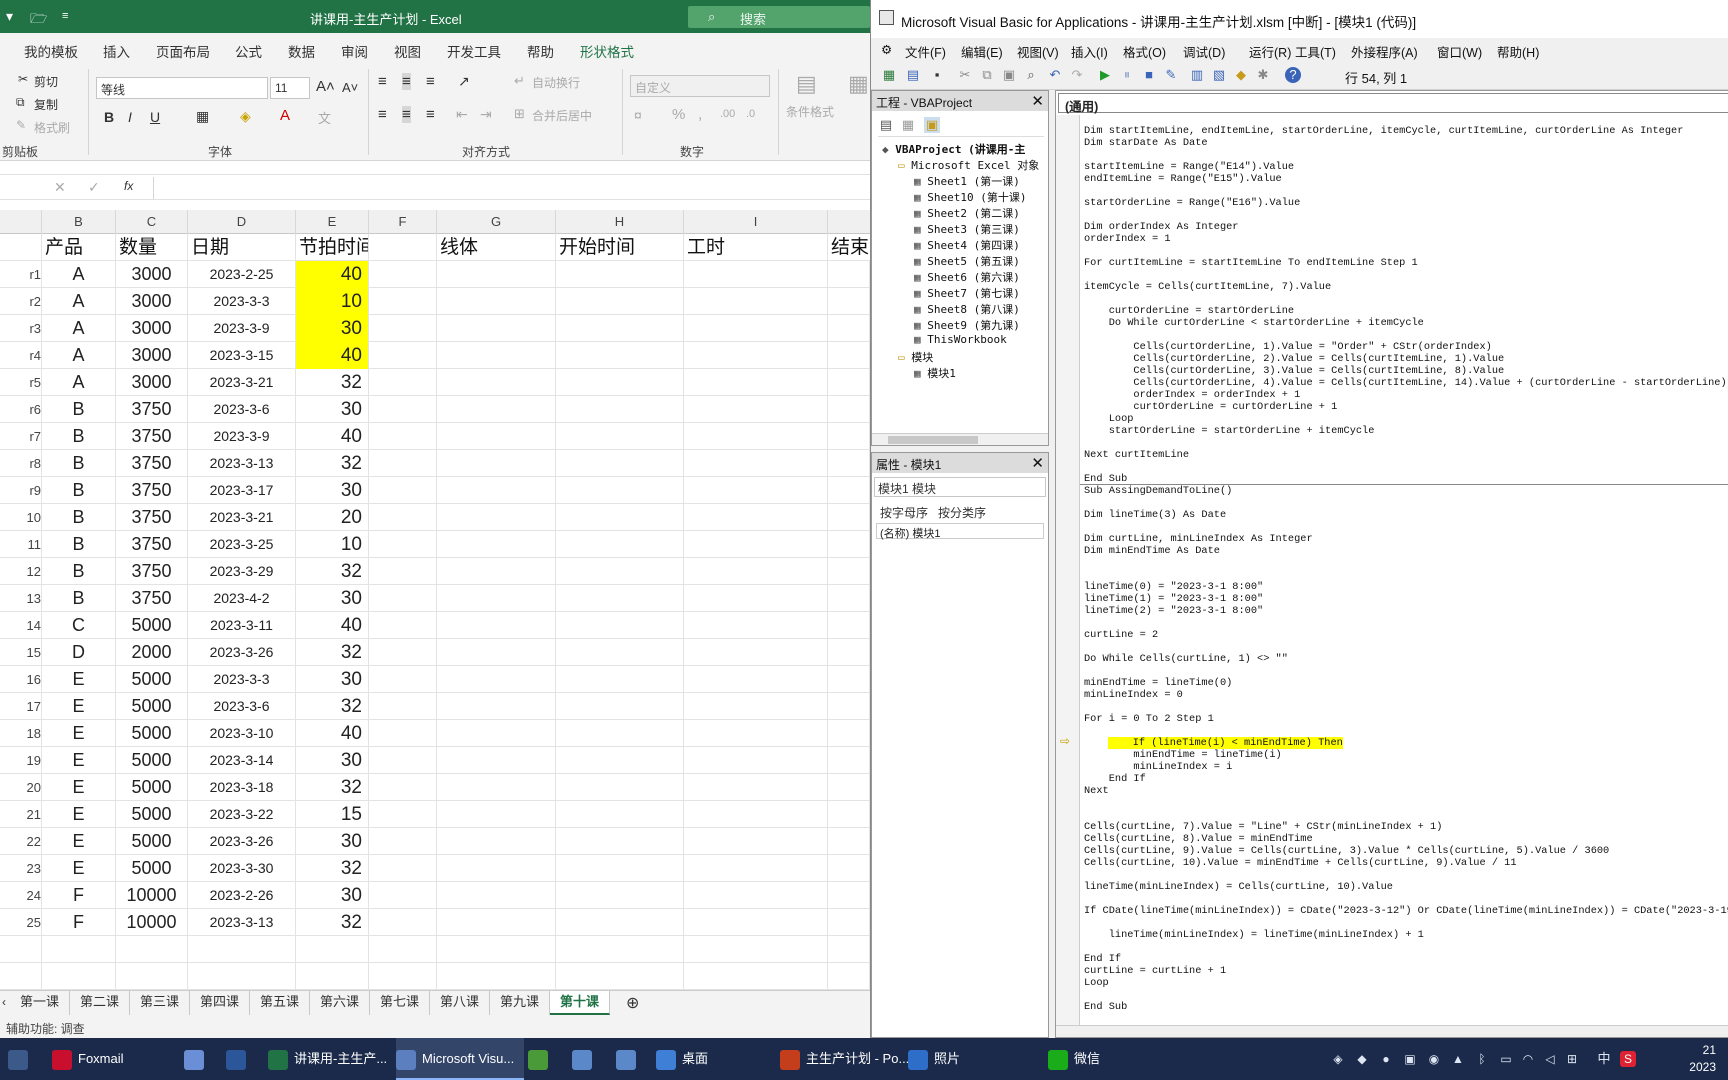  I want to click on code-line: Next curtItemLine, so click(1136, 455).